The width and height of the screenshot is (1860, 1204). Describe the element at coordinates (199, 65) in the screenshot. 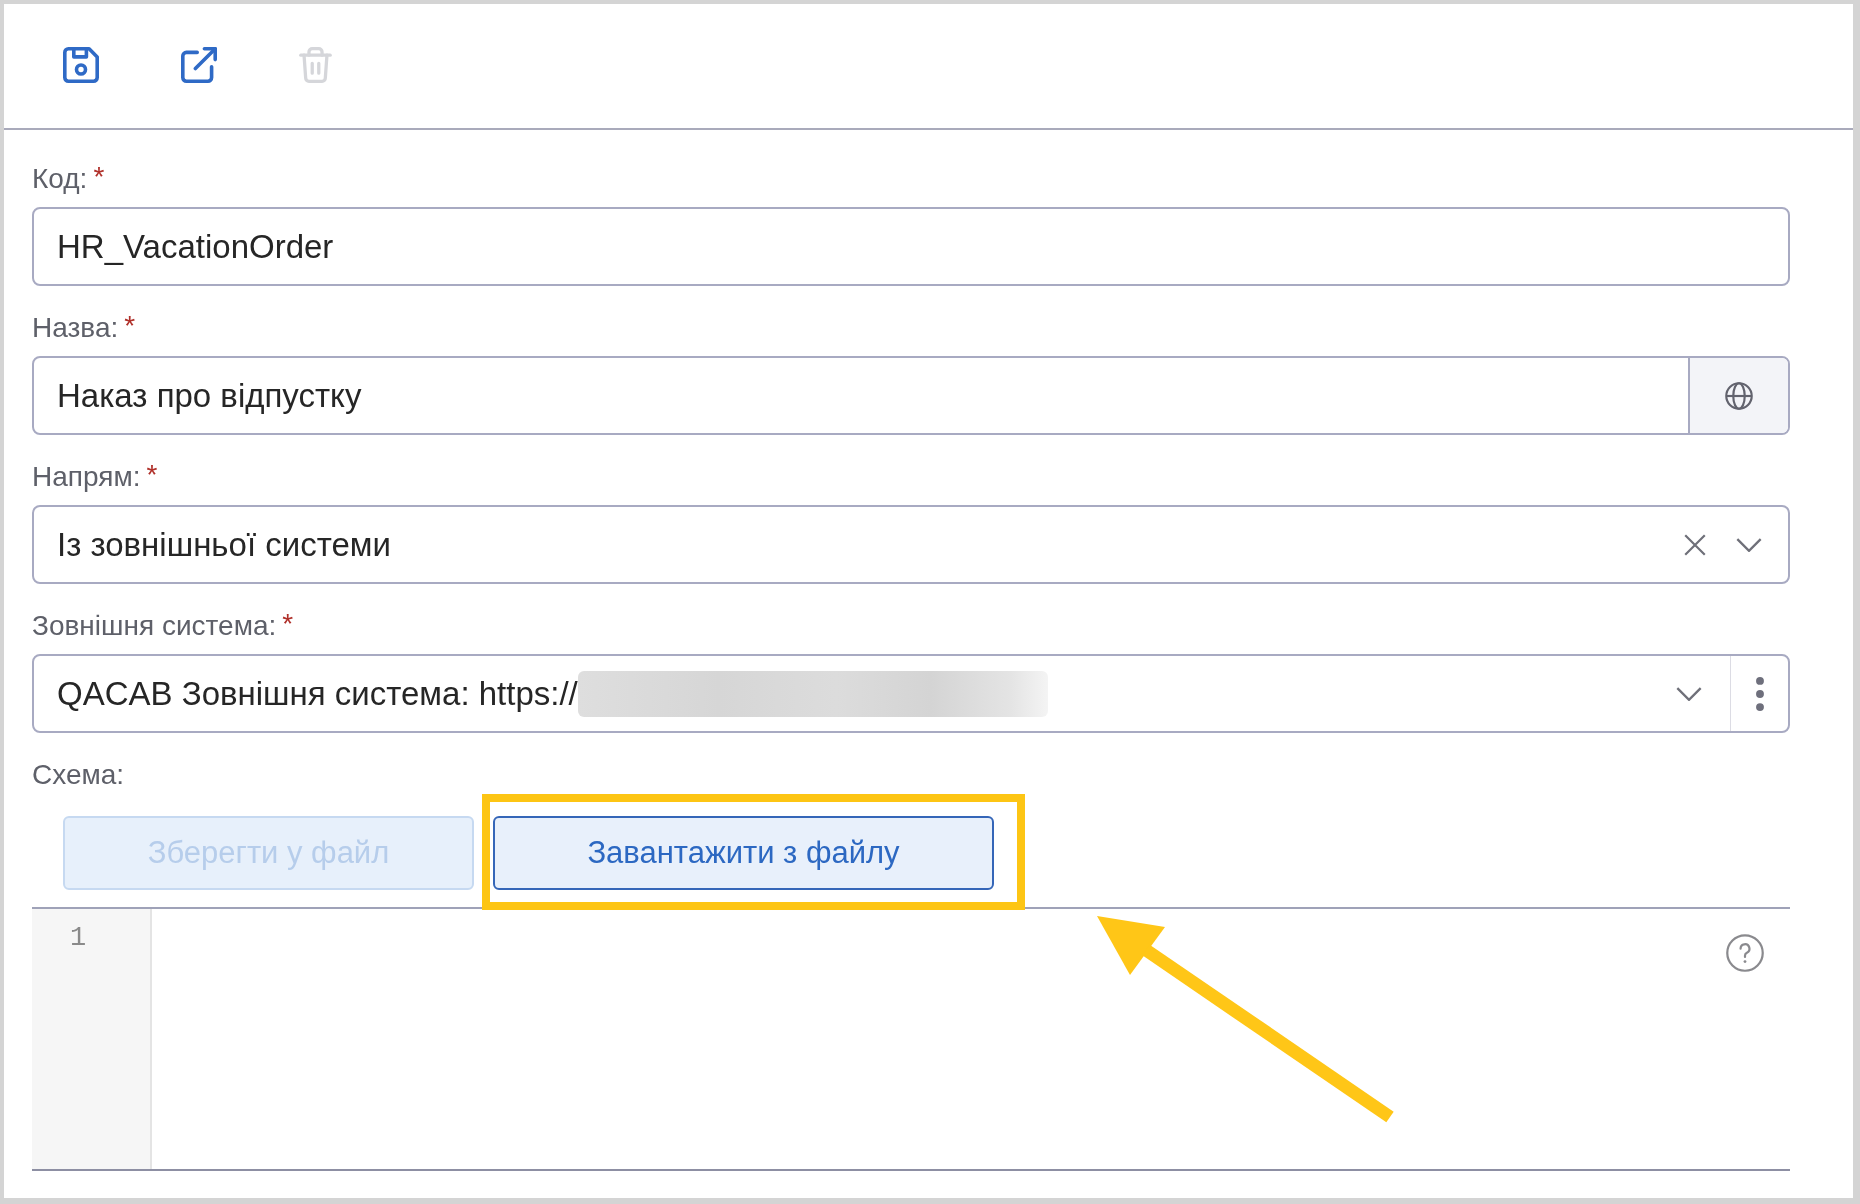

I see `external-link-icon` at that location.